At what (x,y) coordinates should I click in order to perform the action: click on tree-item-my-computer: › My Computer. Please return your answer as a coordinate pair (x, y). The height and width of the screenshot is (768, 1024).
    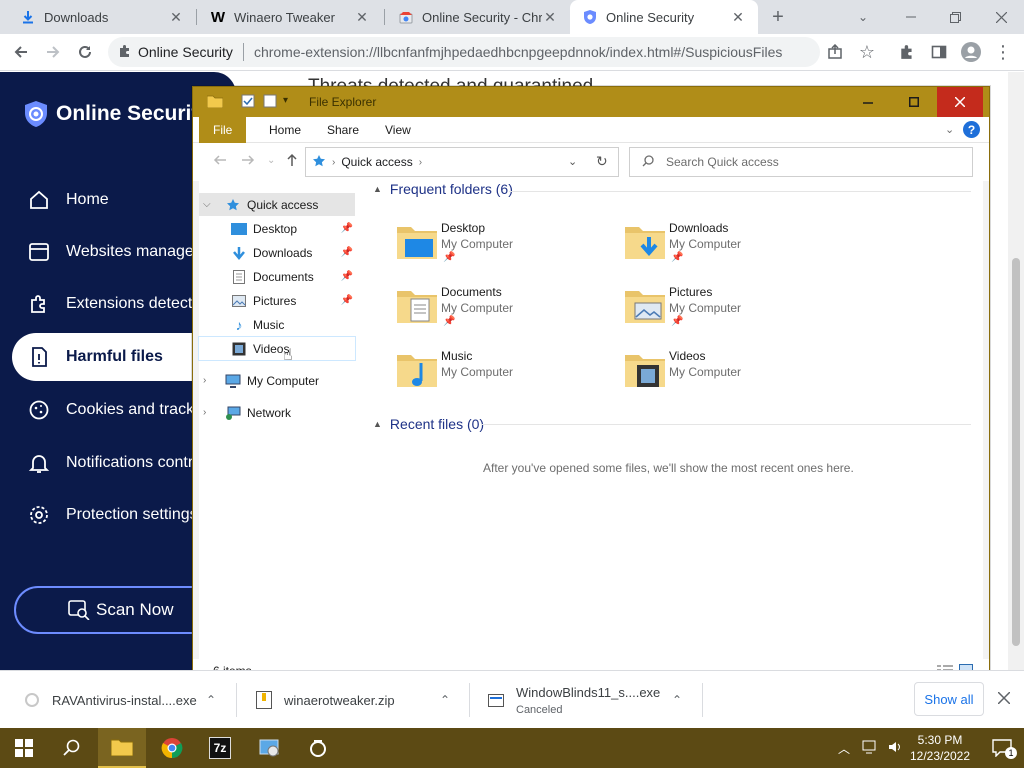
    Looking at the image, I should click on (277, 380).